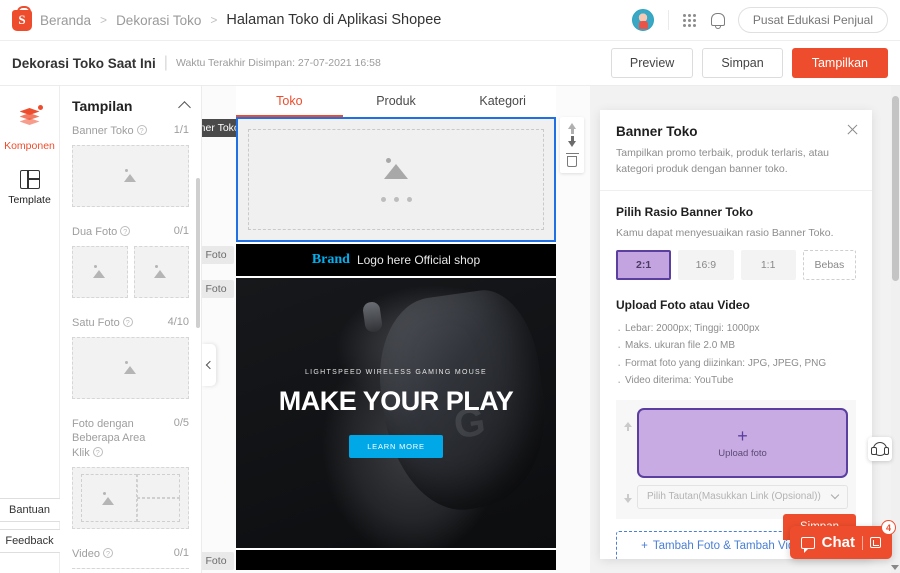 The image size is (900, 573). I want to click on rail-bottom-actions: Bantuan Feedback, so click(31, 535).